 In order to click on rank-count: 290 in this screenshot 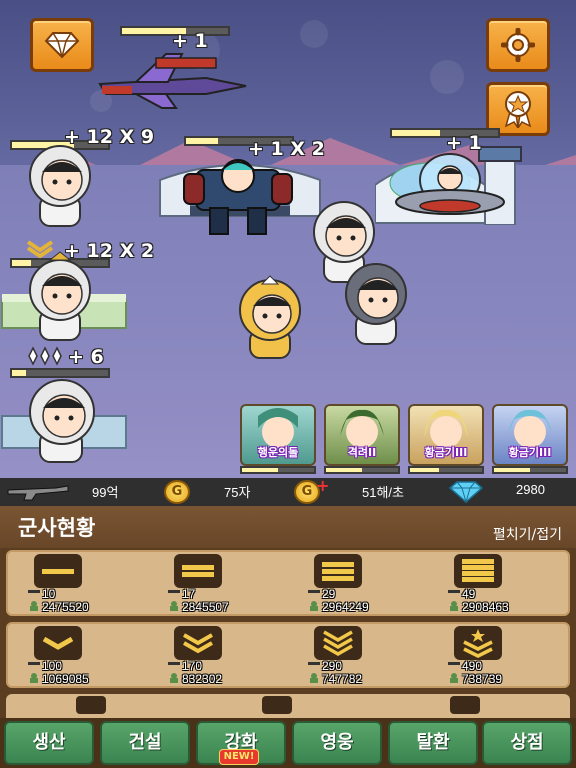, I will do `click(332, 666)`.